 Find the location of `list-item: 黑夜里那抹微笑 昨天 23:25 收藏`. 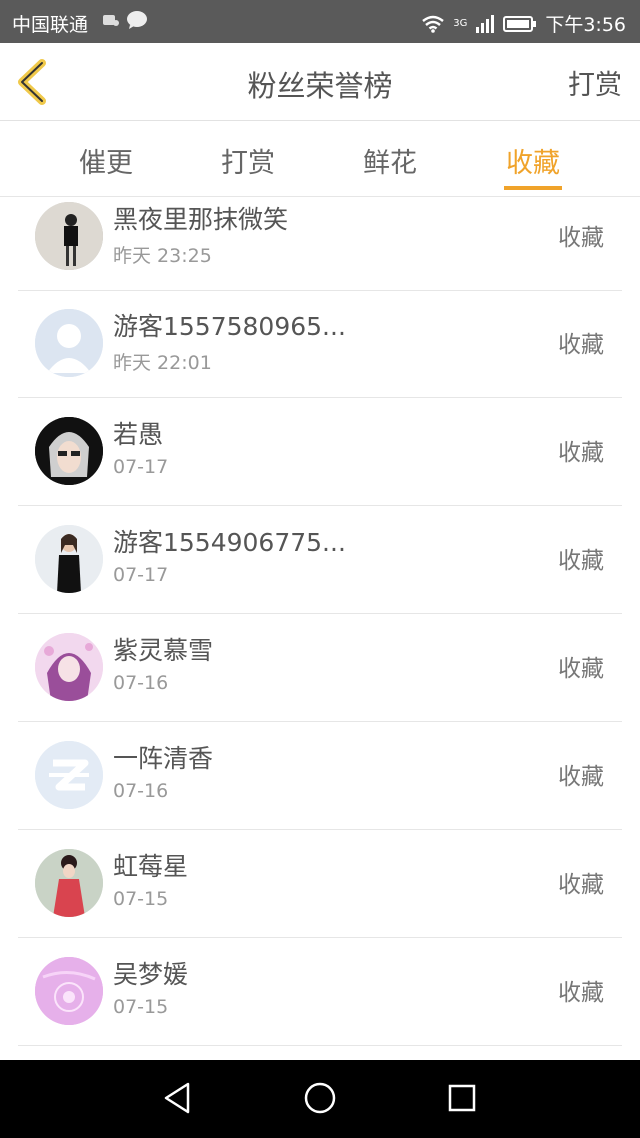

list-item: 黑夜里那抹微笑 昨天 23:25 收藏 is located at coordinates (320, 243).